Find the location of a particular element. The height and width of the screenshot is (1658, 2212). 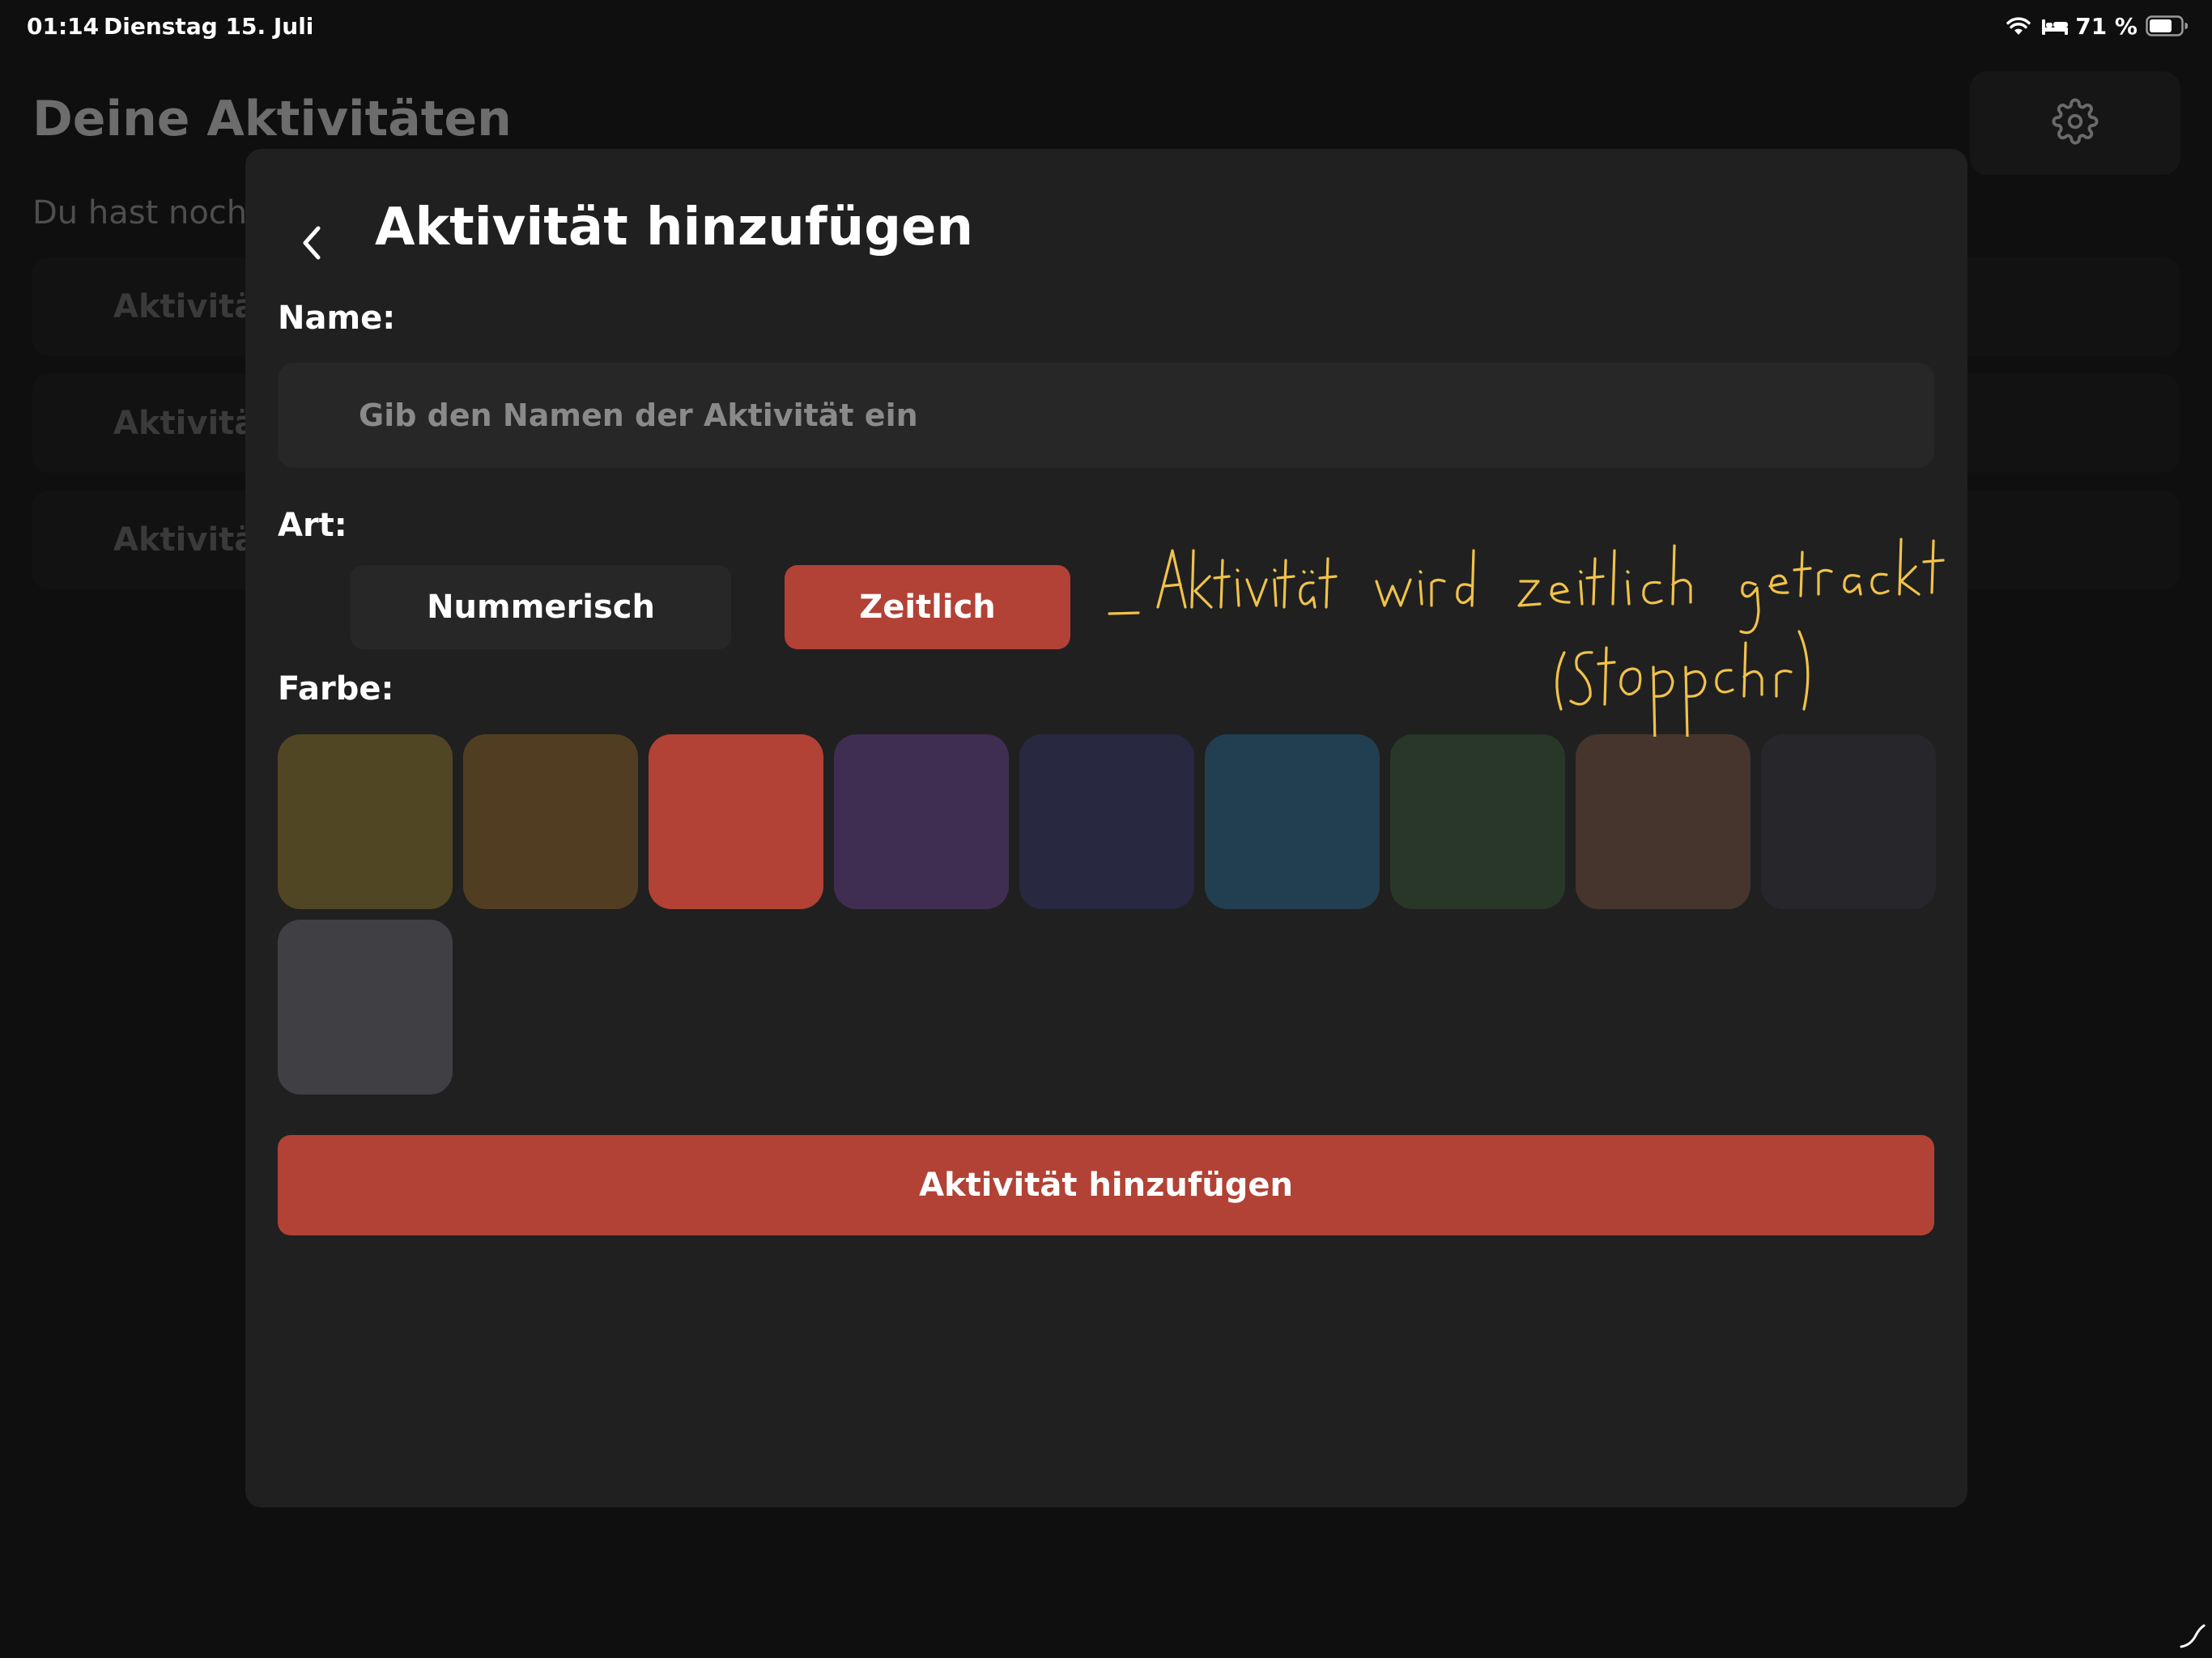

type-label: Art: is located at coordinates (312, 525).